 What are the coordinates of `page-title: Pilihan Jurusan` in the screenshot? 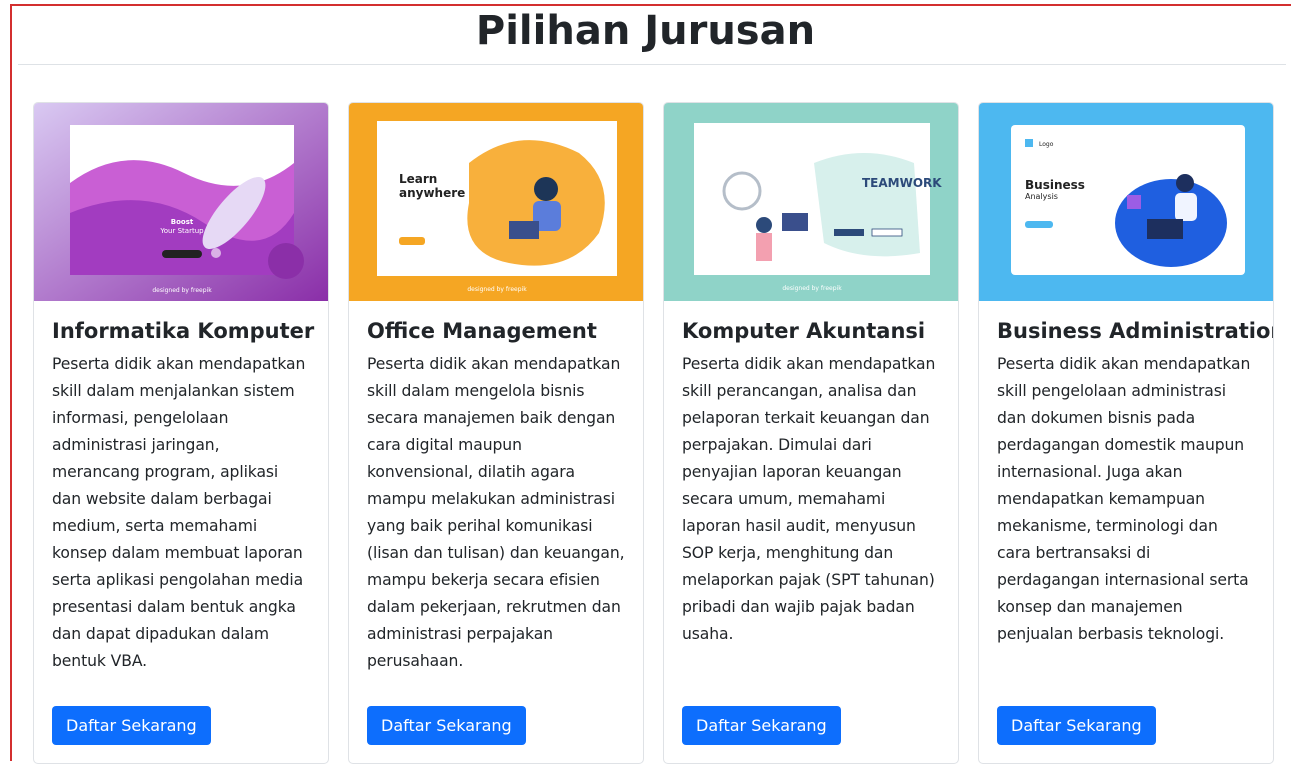 It's located at (645, 31).